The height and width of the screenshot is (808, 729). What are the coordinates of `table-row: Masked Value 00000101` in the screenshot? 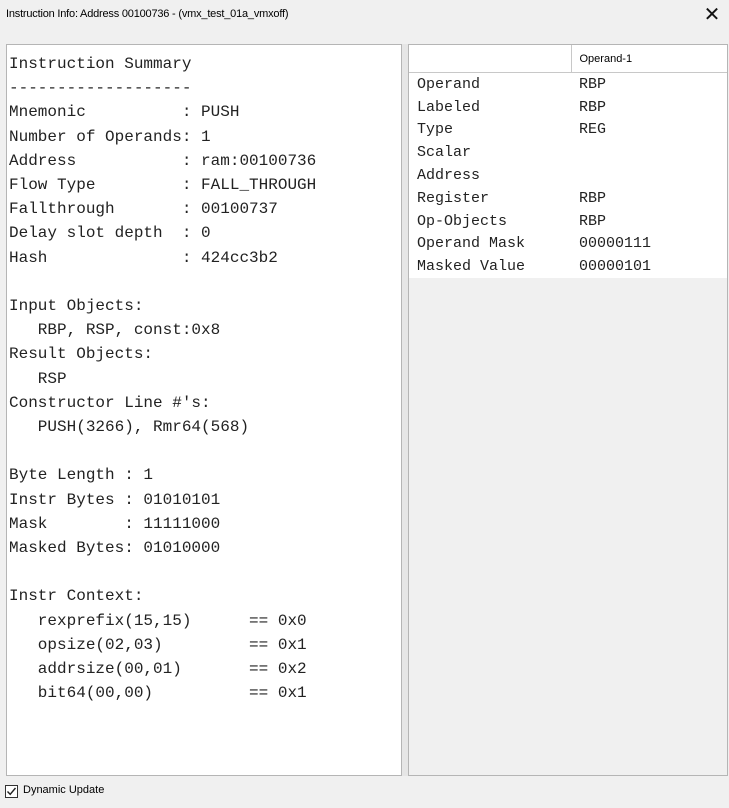 It's located at (568, 267).